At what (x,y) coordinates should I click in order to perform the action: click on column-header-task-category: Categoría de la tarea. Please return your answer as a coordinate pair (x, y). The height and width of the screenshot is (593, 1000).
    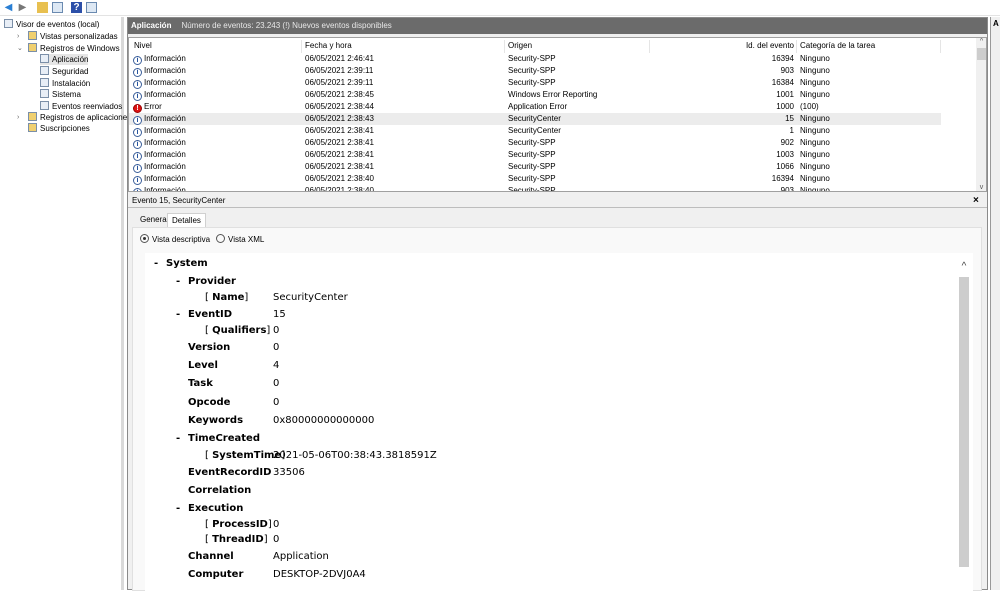
    Looking at the image, I should click on (837, 46).